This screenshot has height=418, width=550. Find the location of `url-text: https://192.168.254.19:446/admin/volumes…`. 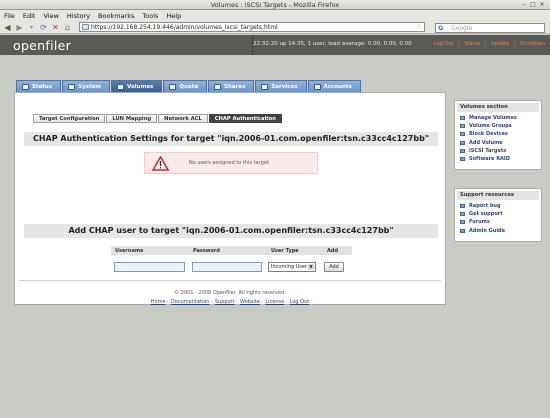

url-text: https://192.168.254.19:446/admin/volumes… is located at coordinates (184, 27).